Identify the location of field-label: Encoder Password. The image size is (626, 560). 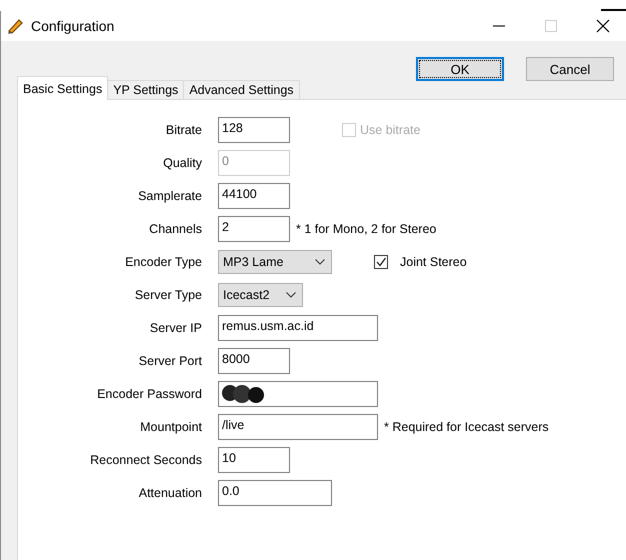
(149, 394).